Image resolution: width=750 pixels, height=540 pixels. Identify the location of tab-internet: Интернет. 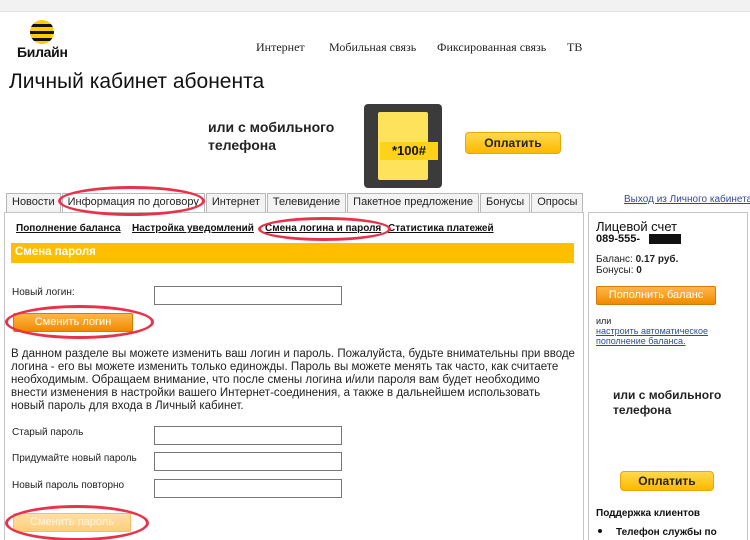
(235, 202).